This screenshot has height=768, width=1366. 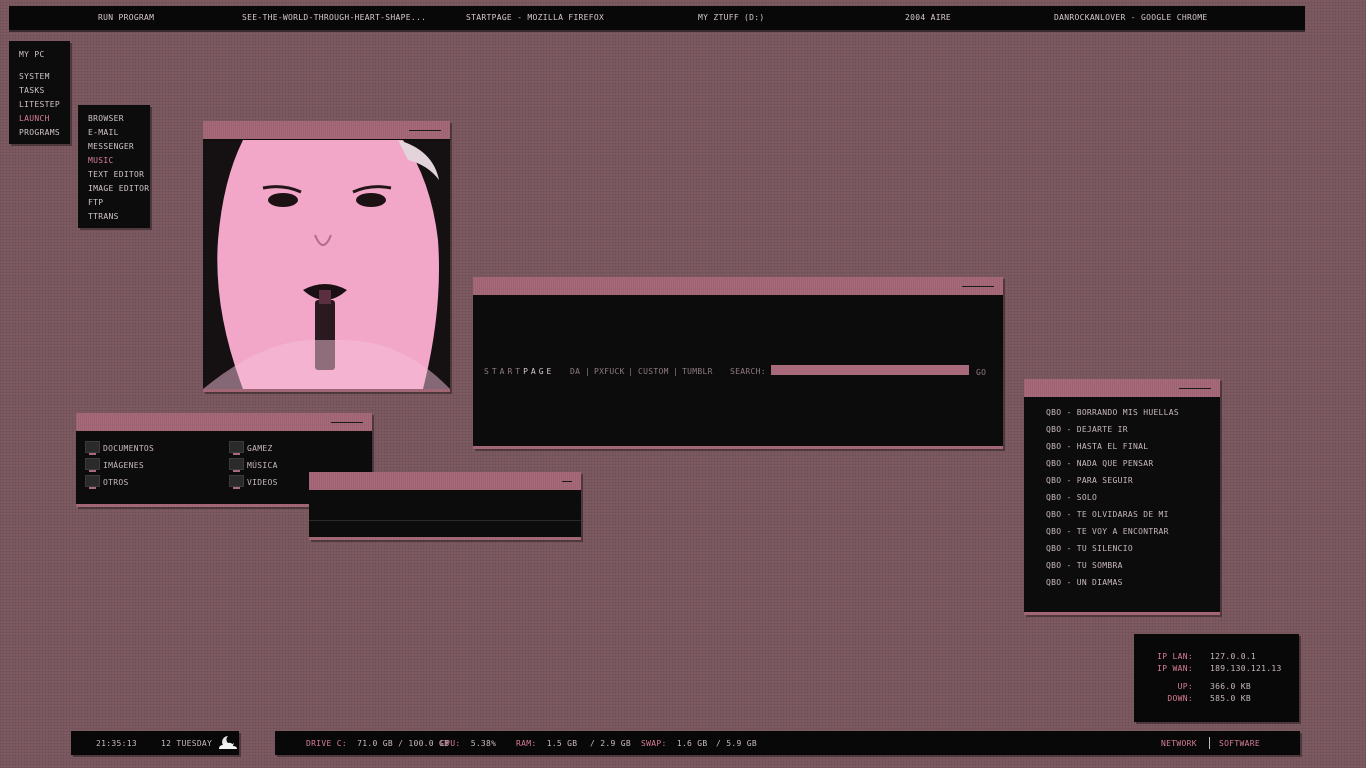 What do you see at coordinates (562, 743) in the screenshot?
I see `ram-used: 1.5 GB` at bounding box center [562, 743].